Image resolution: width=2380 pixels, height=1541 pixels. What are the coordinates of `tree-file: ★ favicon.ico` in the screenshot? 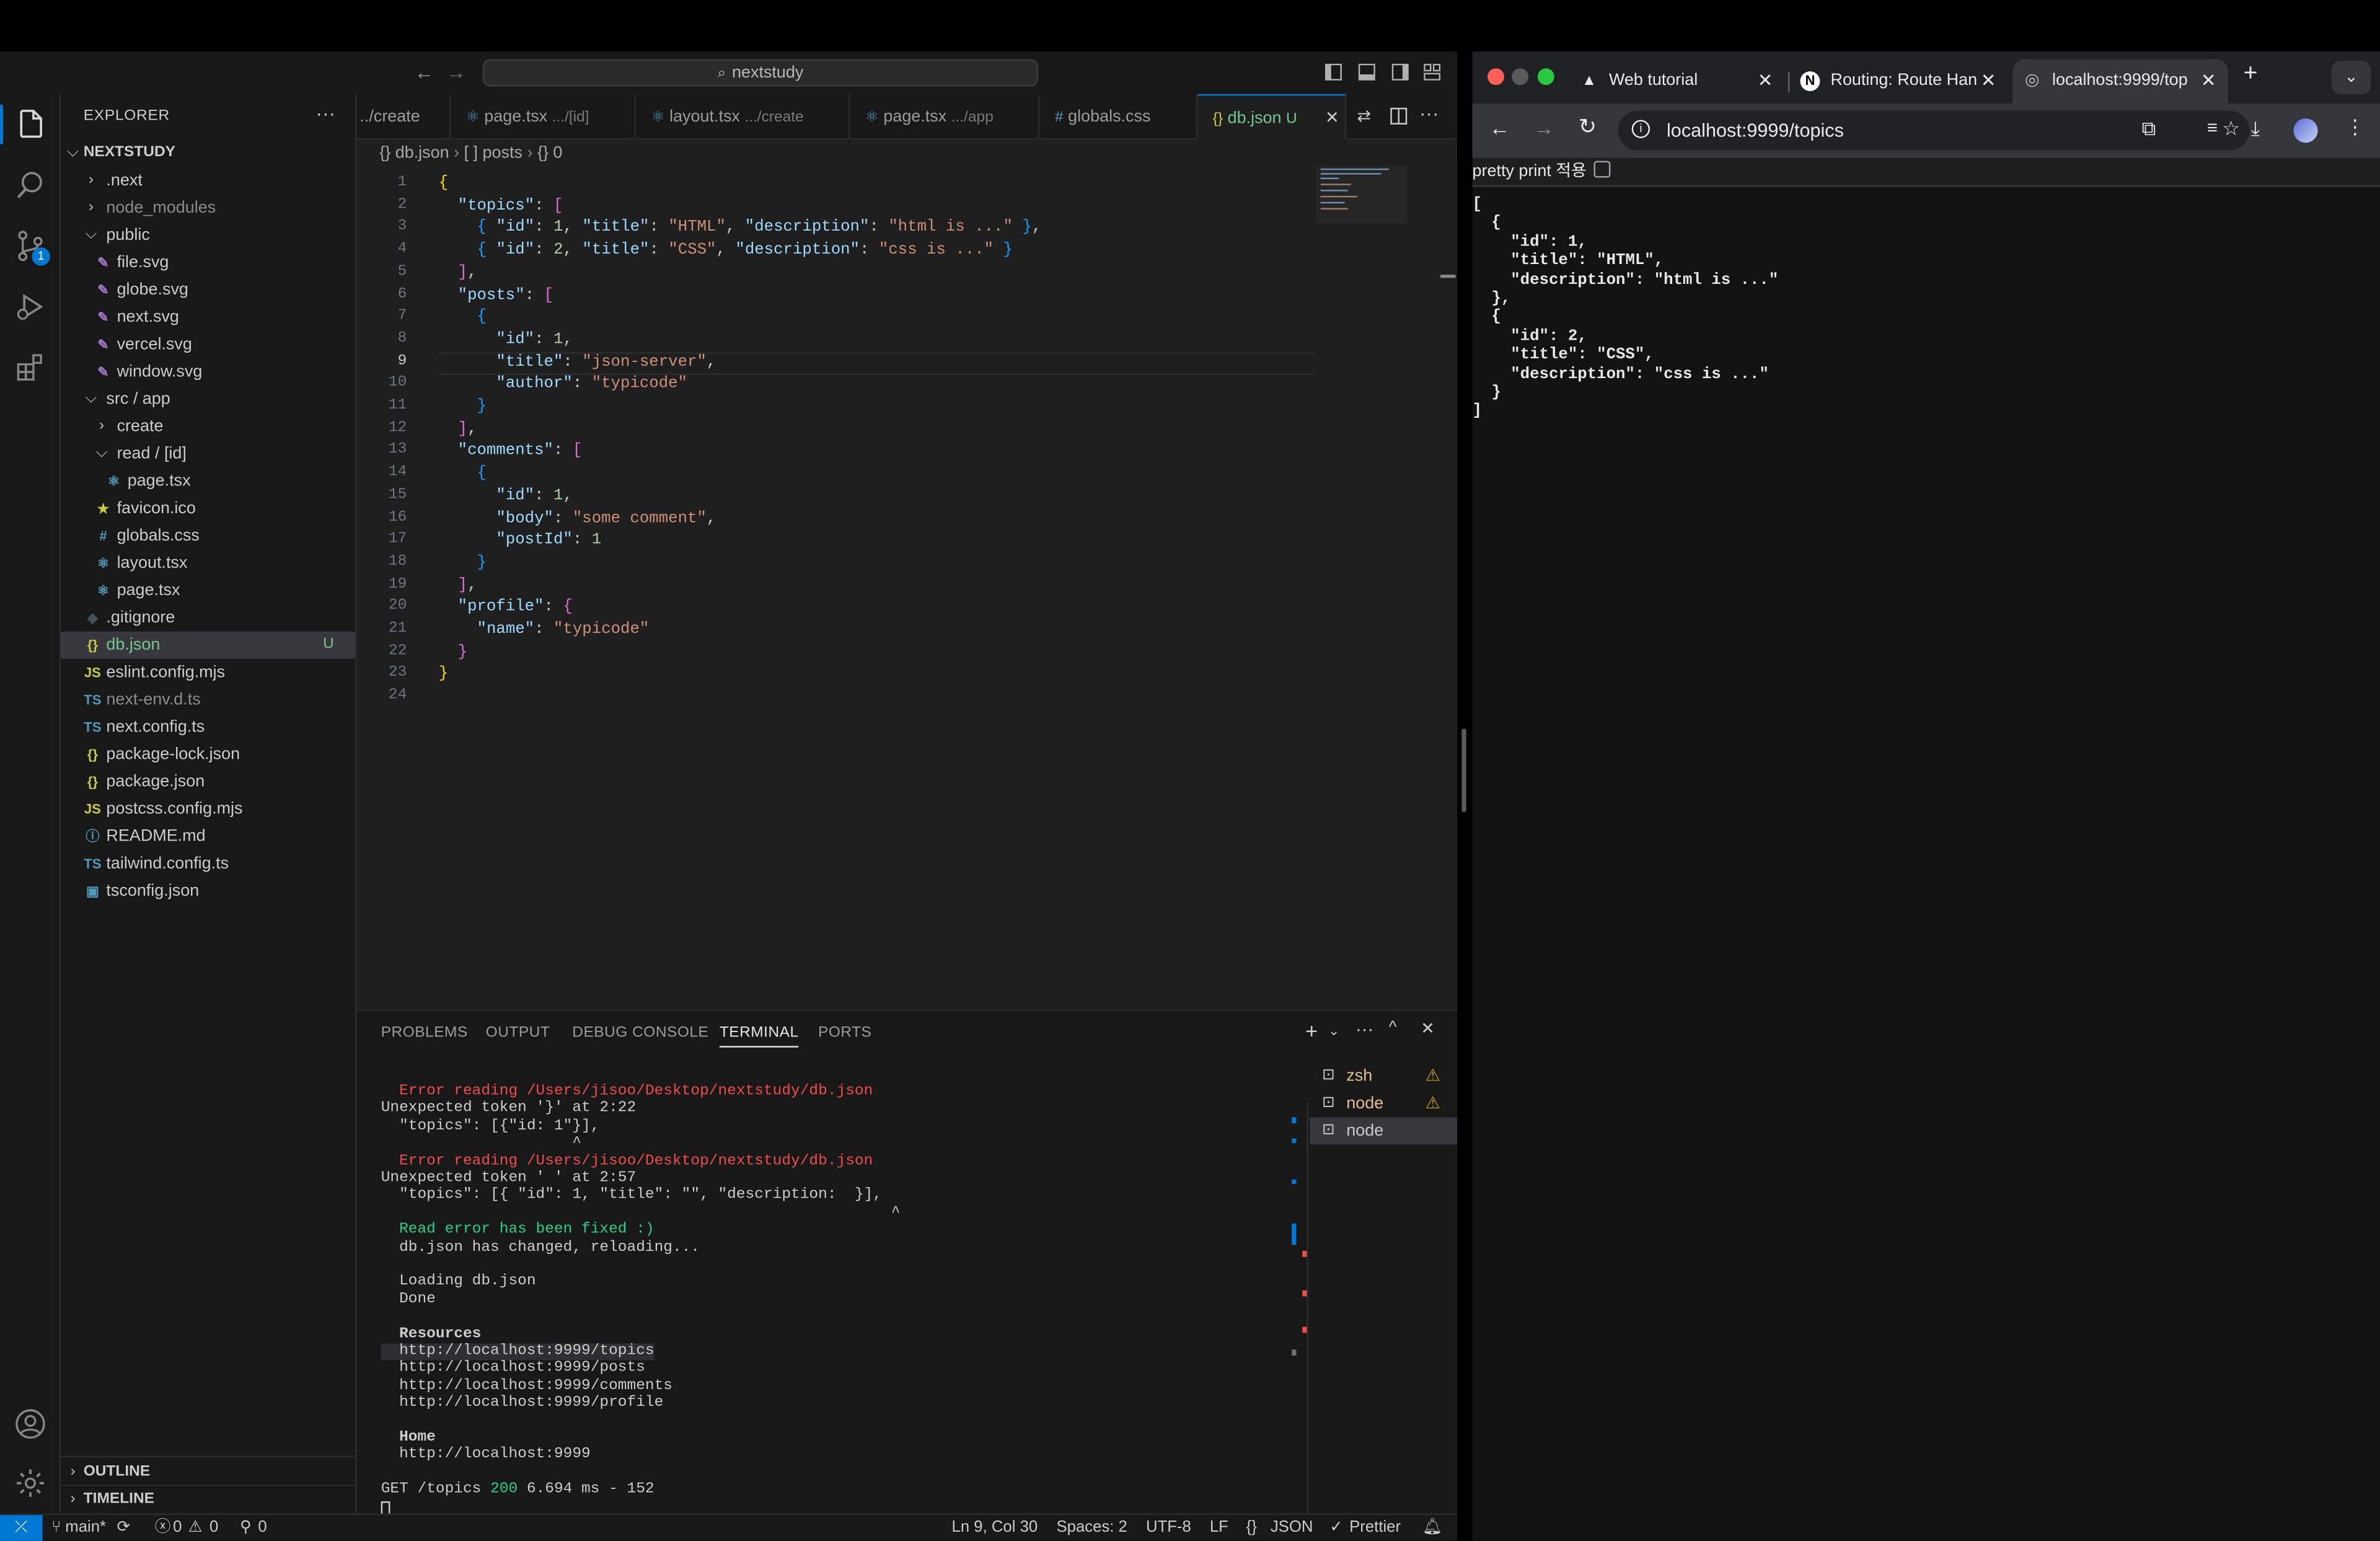 It's located at (208, 508).